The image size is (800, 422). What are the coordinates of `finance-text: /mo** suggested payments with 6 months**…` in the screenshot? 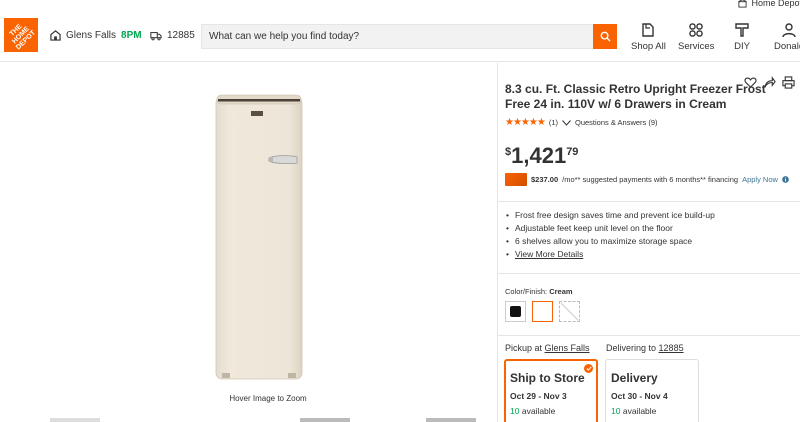 It's located at (650, 179).